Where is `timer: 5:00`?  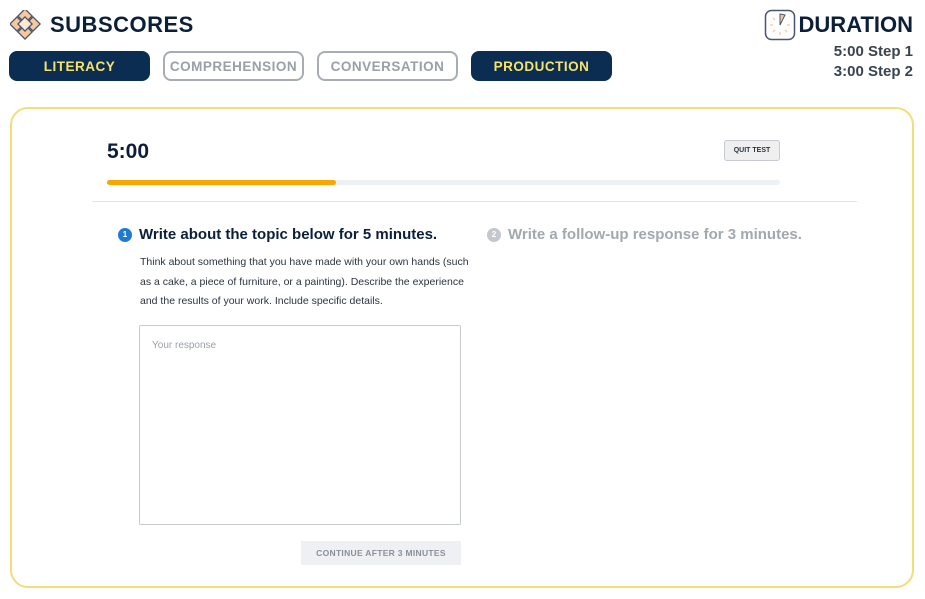
timer: 5:00 is located at coordinates (128, 151).